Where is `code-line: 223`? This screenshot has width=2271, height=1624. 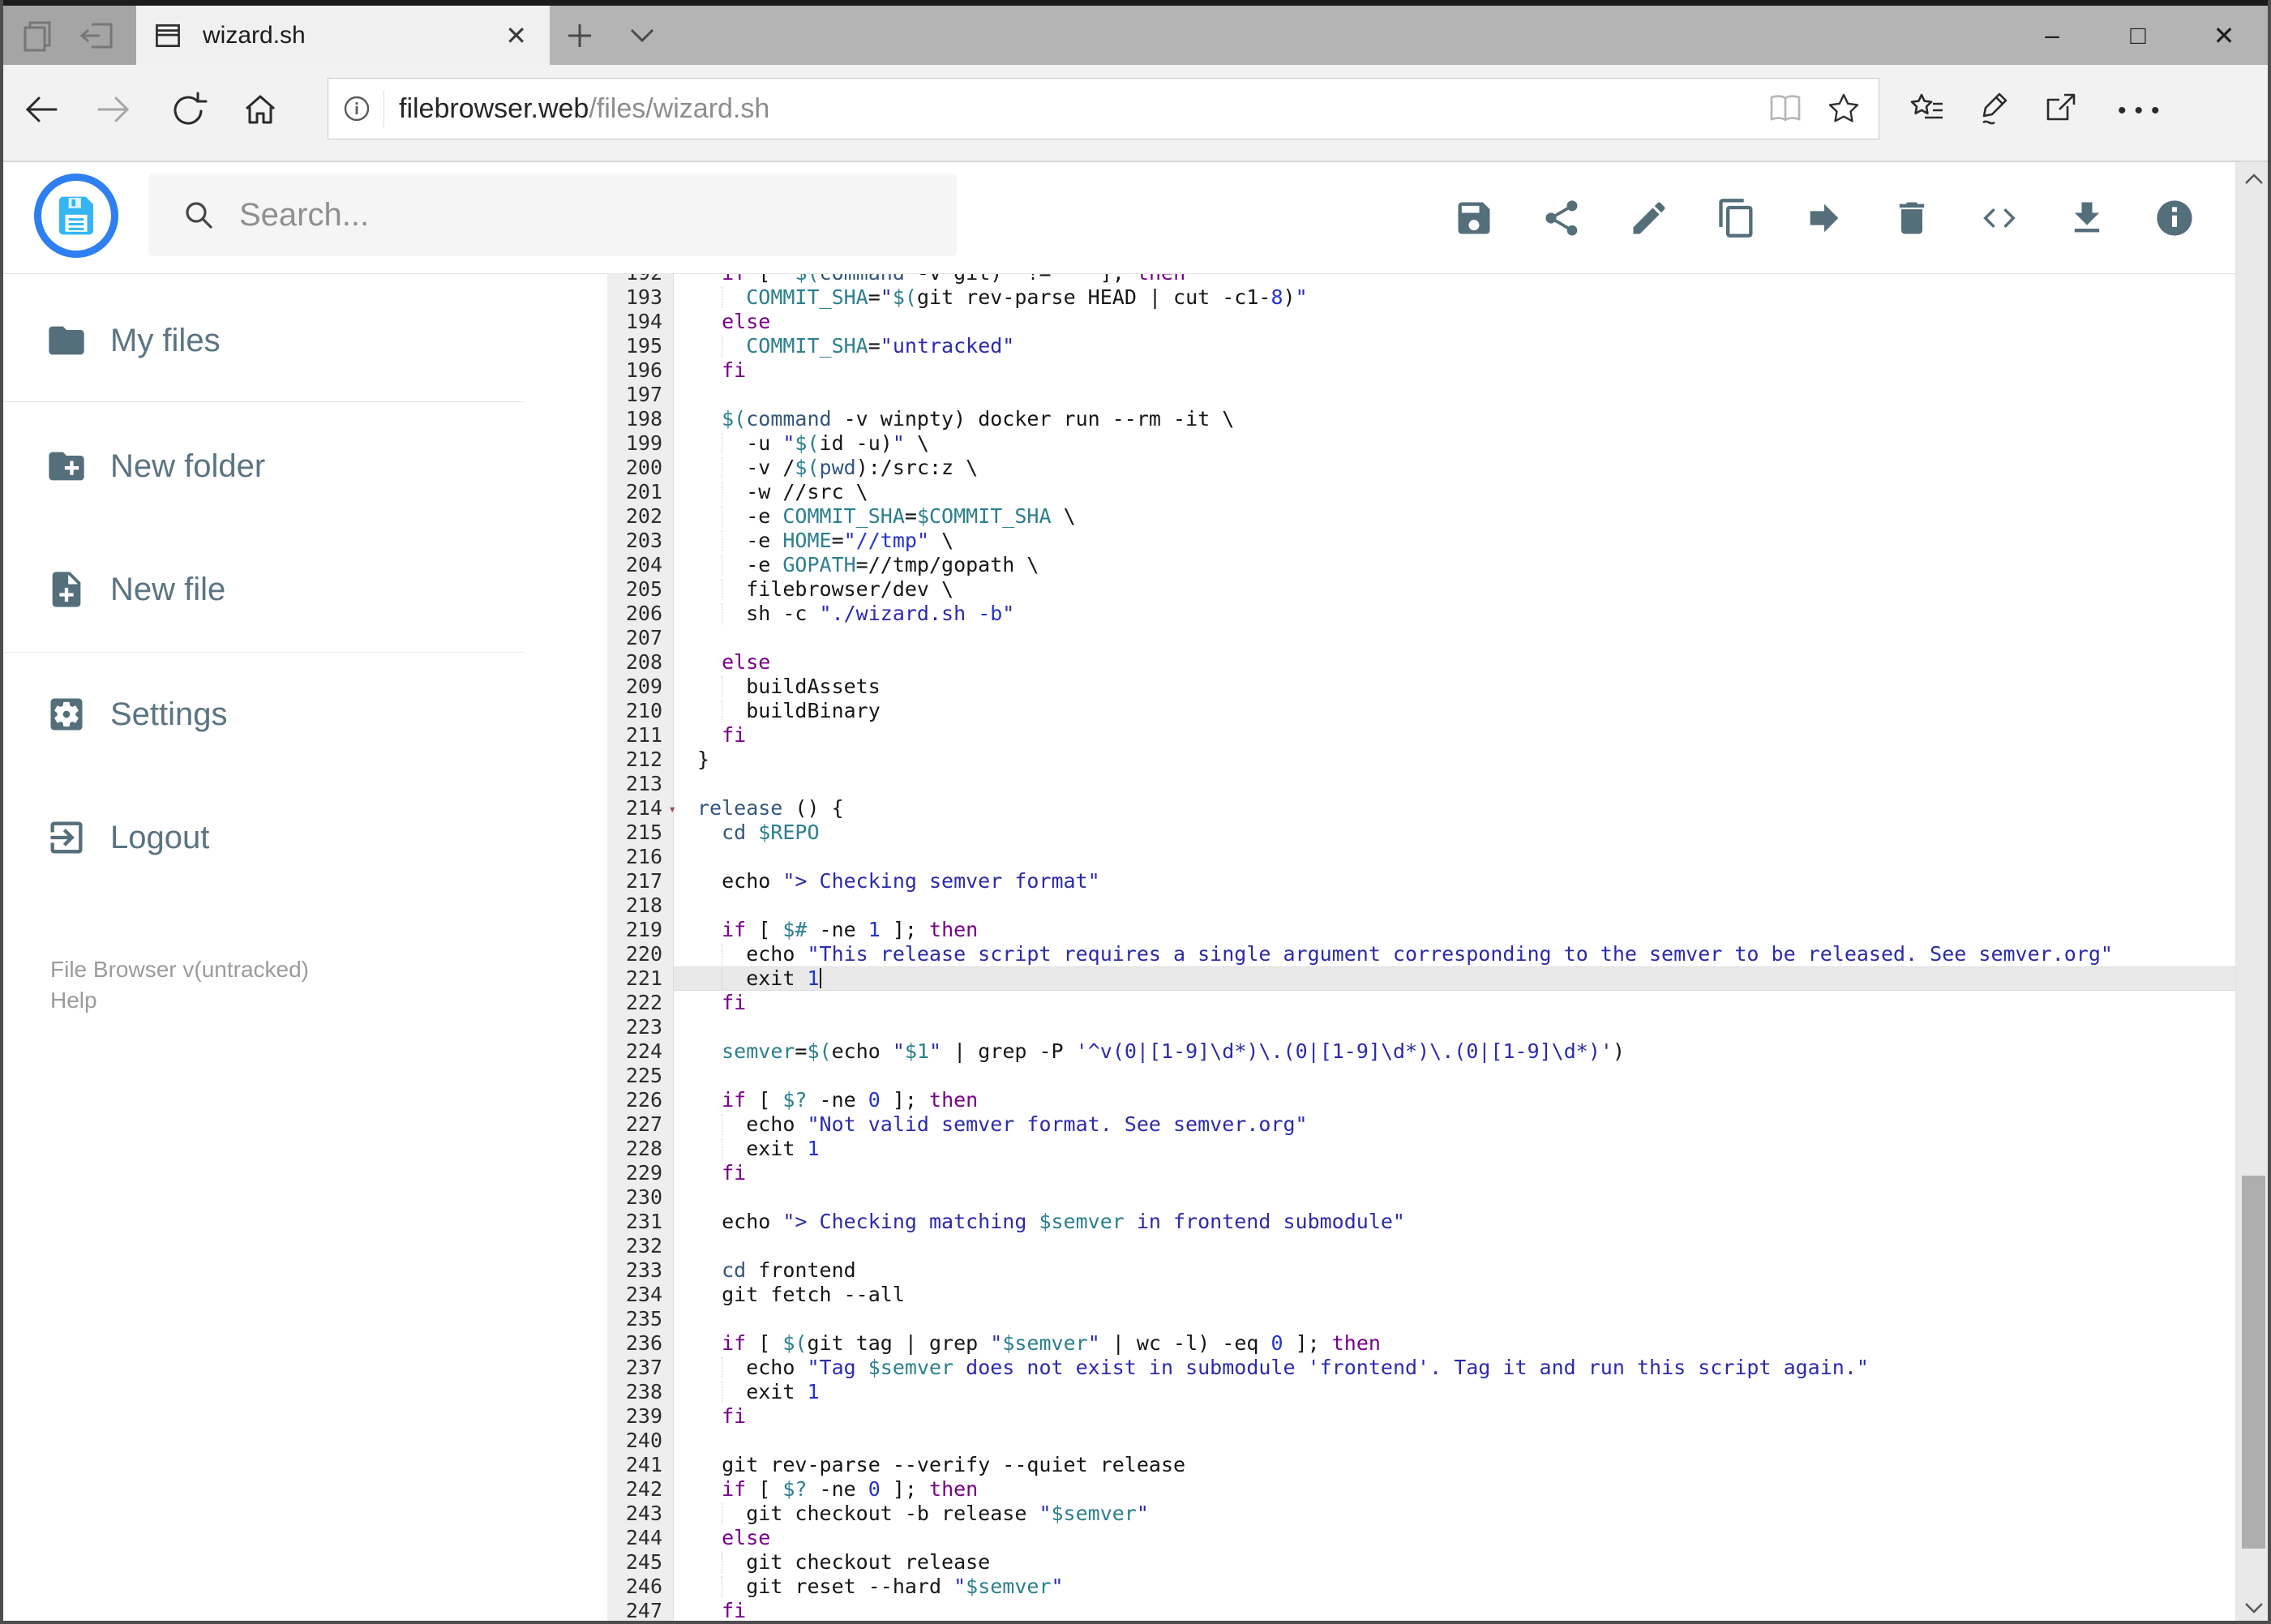
code-line: 223 is located at coordinates (1422, 1027).